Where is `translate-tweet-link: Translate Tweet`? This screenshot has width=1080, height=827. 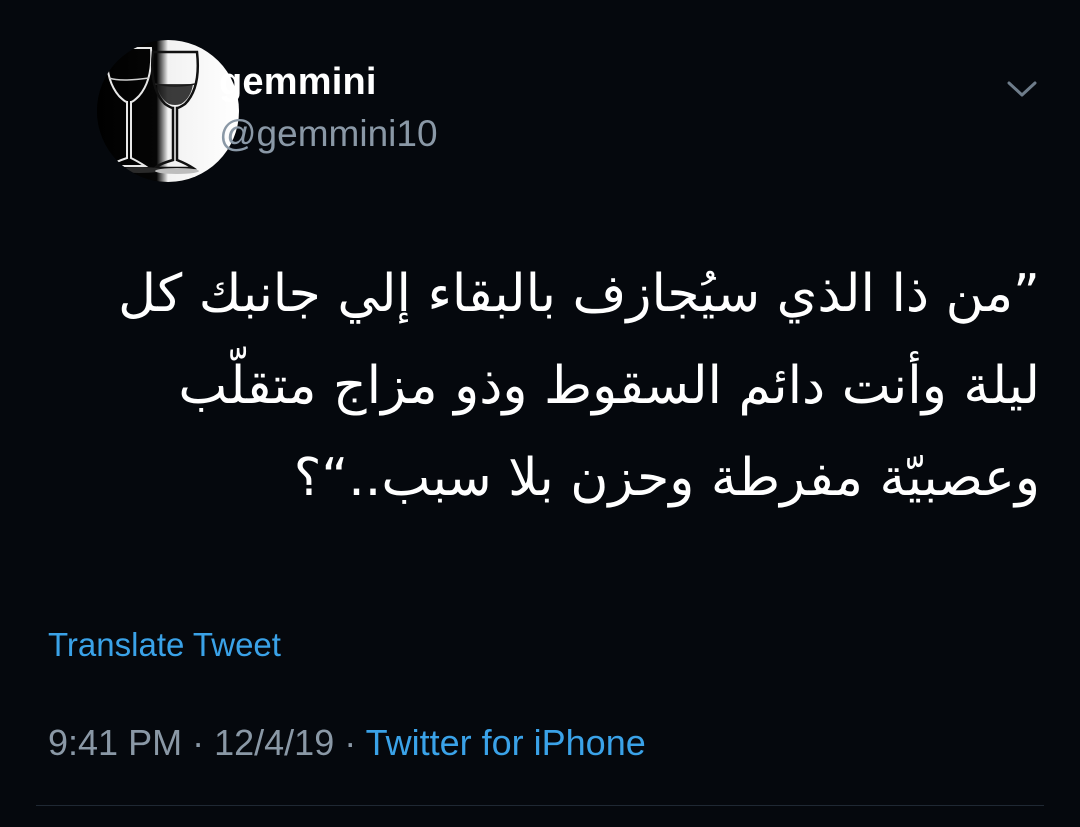 translate-tweet-link: Translate Tweet is located at coordinates (164, 645).